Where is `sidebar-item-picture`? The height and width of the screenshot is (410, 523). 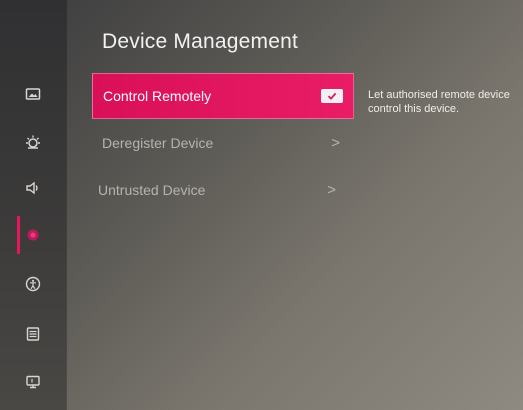 sidebar-item-picture is located at coordinates (33, 94).